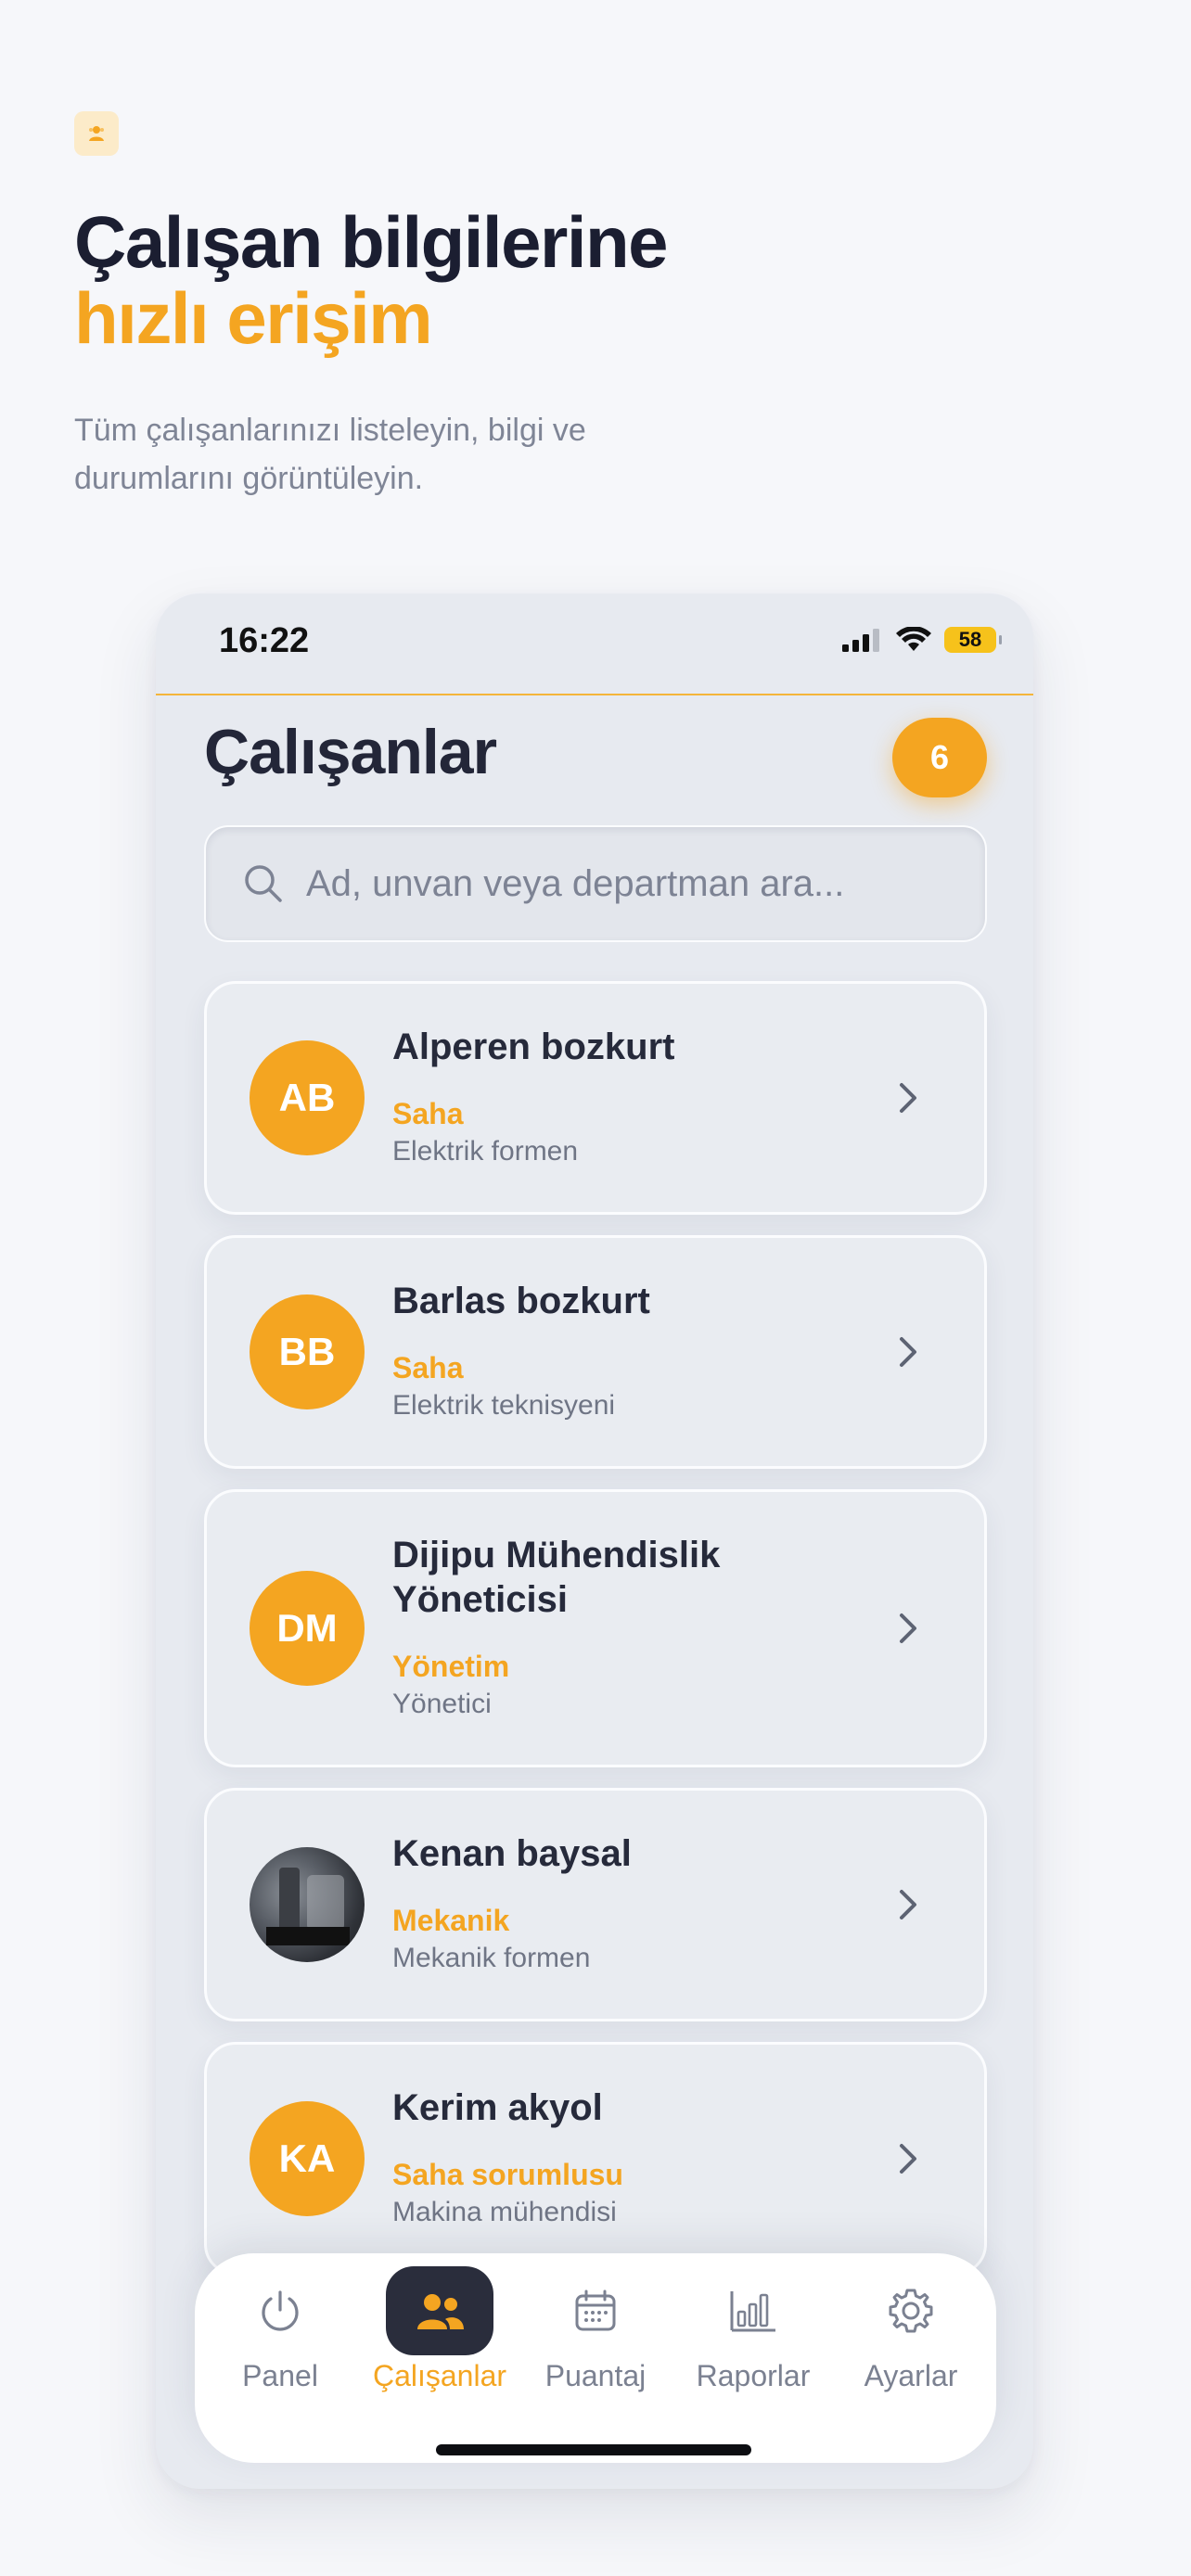 This screenshot has height=2576, width=1191. Describe the element at coordinates (911, 2335) in the screenshot. I see `tab-ayarlar: Ayarlar` at that location.